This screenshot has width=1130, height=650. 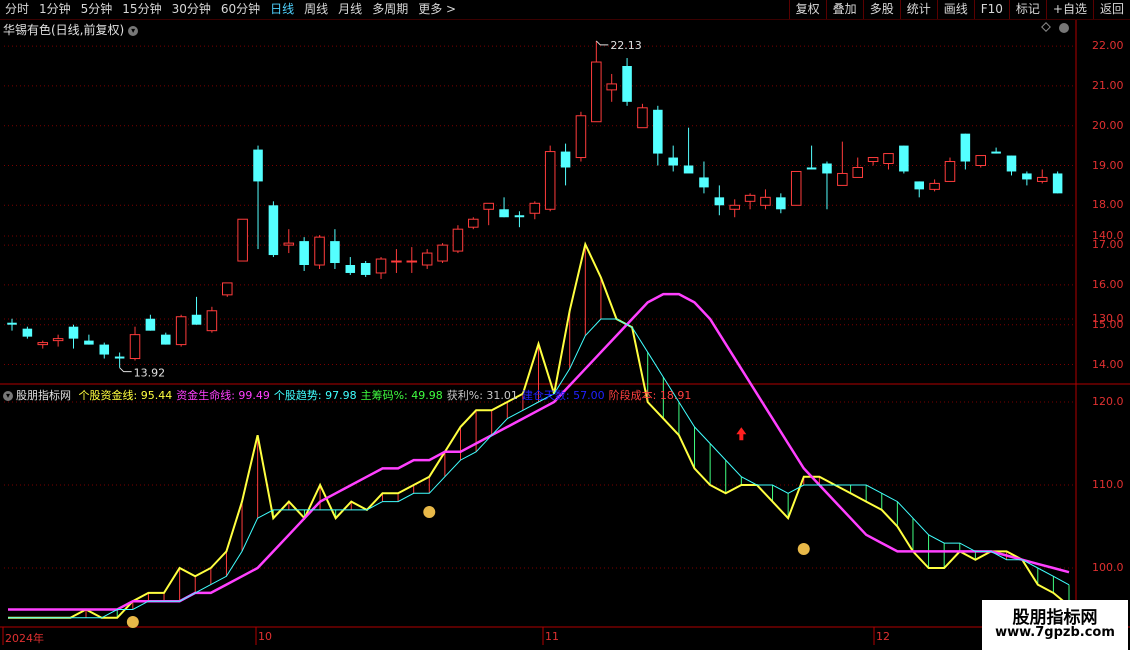 I want to click on diamond-icon, so click(x=1046, y=27).